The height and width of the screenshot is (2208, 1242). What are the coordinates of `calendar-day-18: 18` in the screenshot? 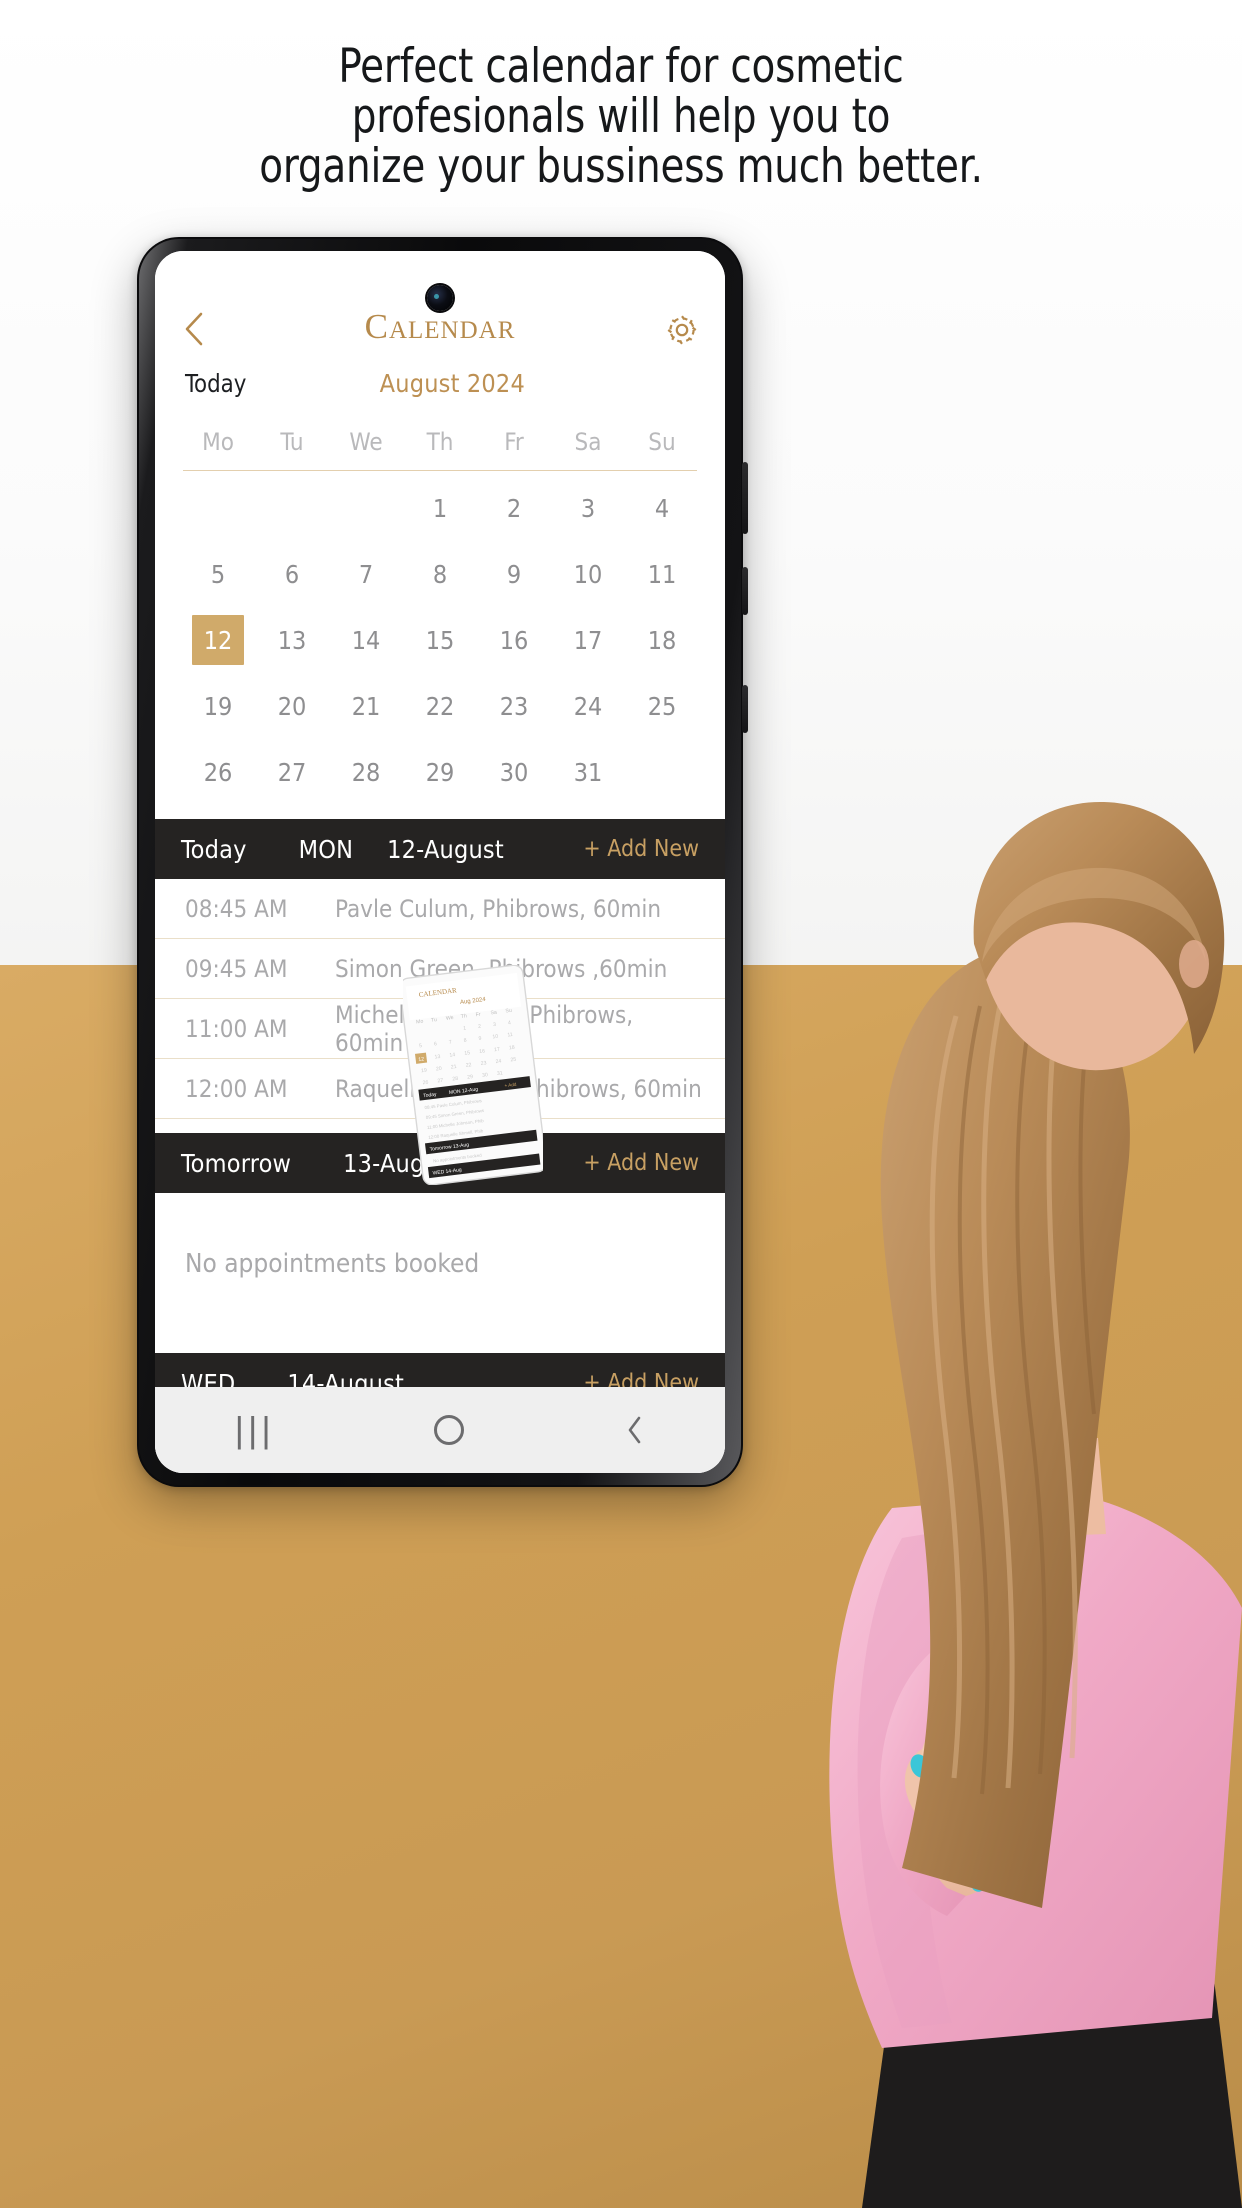 It's located at (662, 640).